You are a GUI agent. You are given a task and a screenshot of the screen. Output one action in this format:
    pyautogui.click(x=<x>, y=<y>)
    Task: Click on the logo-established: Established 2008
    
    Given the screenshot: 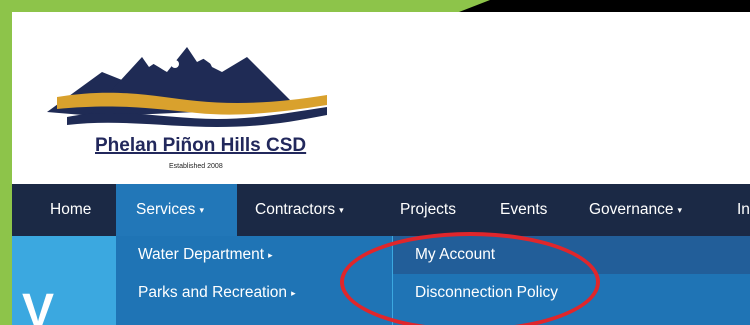 What is the action you would take?
    pyautogui.click(x=196, y=166)
    